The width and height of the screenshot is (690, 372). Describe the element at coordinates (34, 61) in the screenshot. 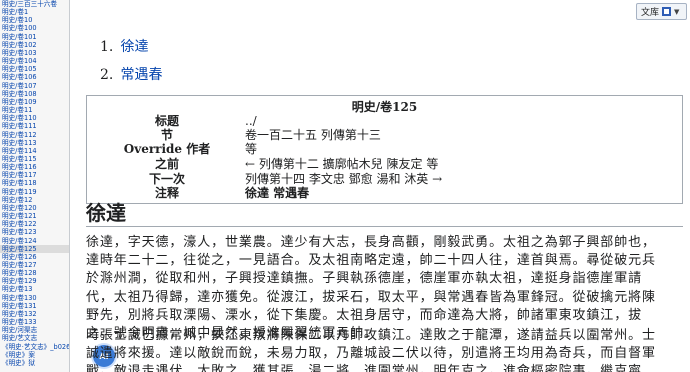

I see `sidebar-item: 明史/卷104` at that location.